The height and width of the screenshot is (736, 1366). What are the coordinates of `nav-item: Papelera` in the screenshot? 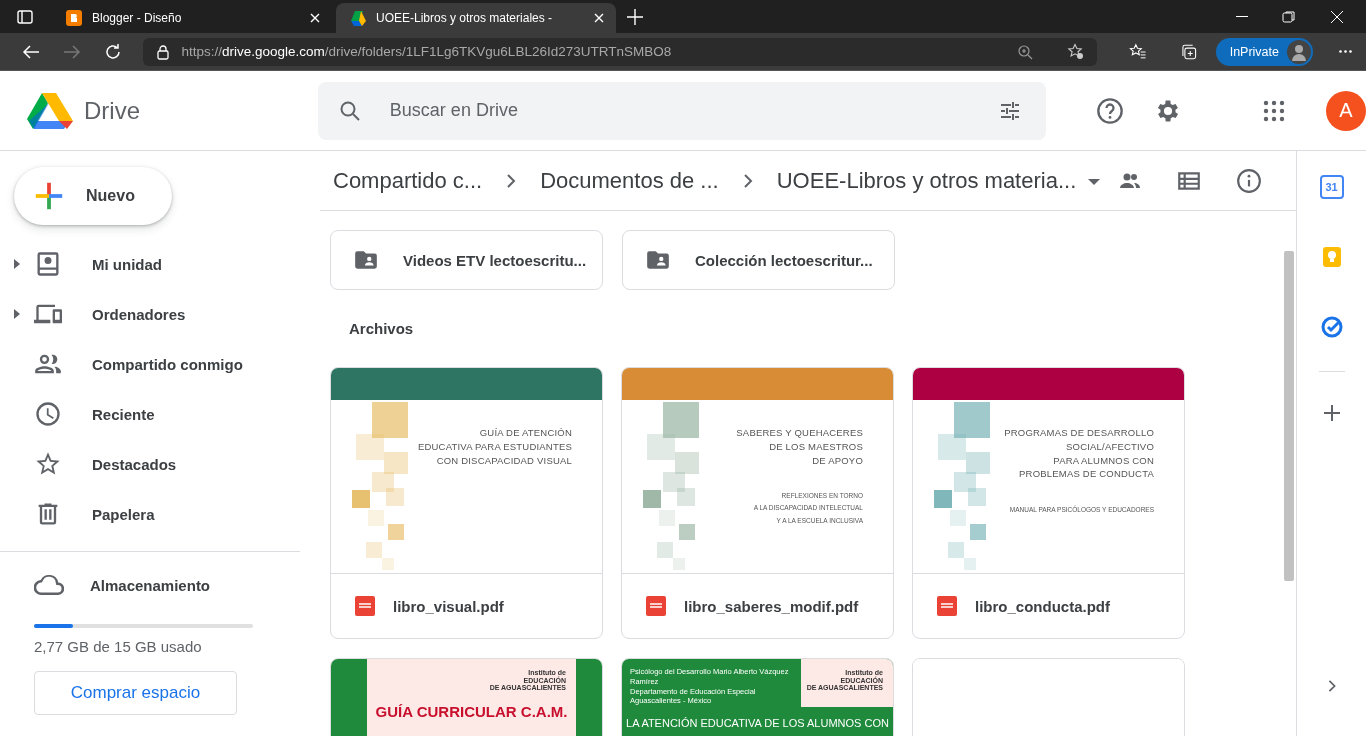 It's located at (150, 514).